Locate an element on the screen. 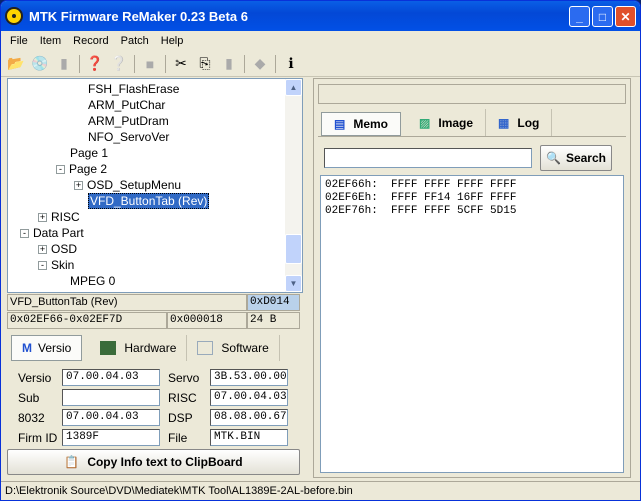  item-size: 24 B is located at coordinates (273, 320).